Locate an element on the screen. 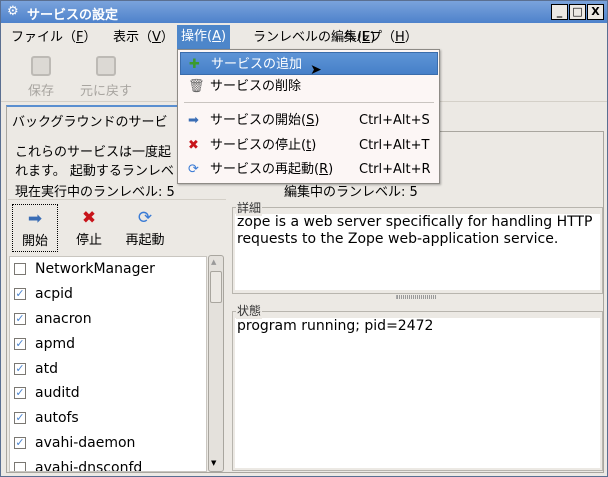  plus-icon: ✚ is located at coordinates (194, 64).